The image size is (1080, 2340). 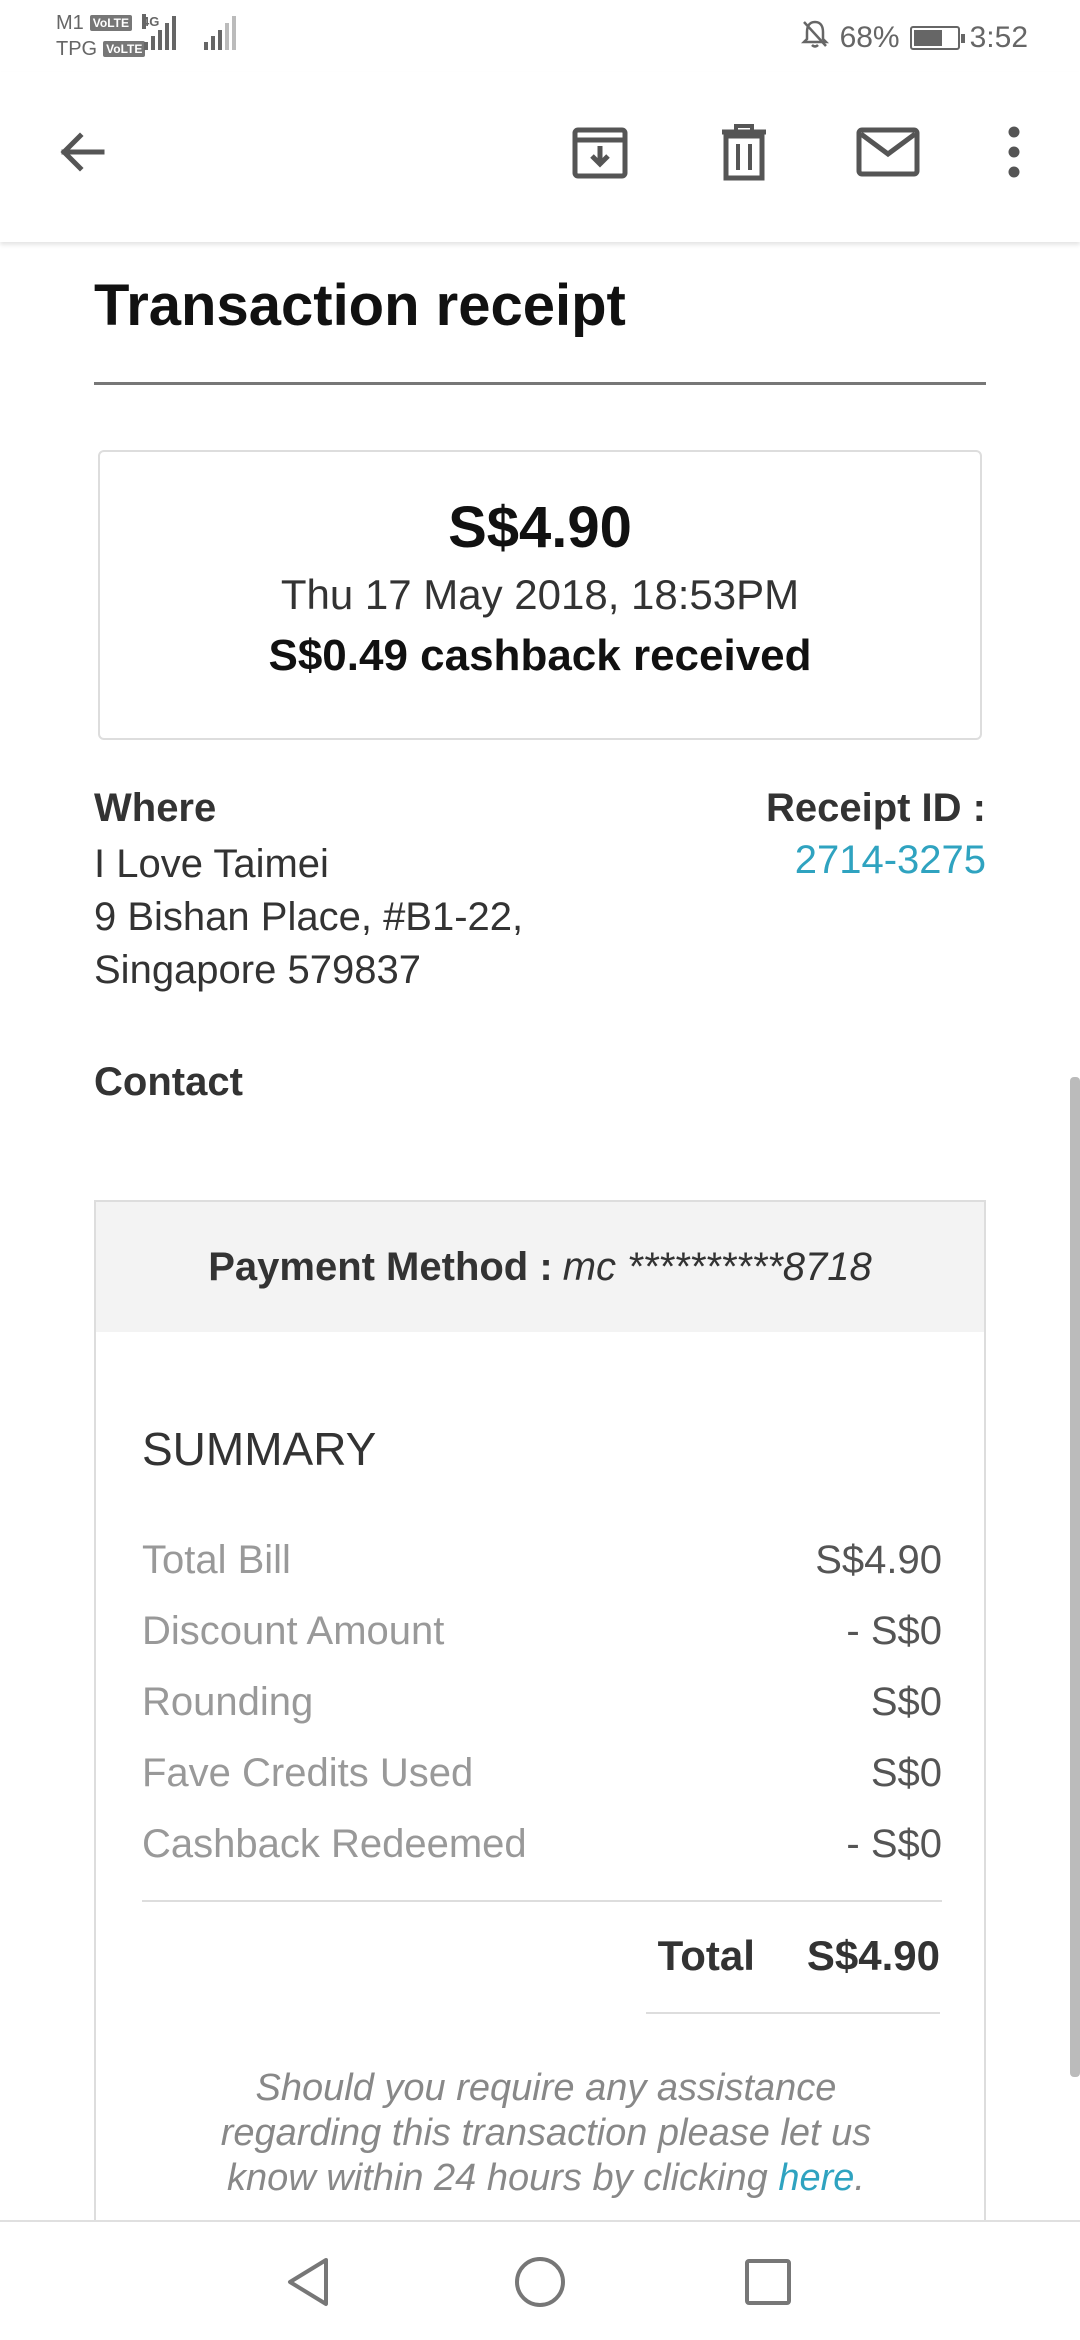 What do you see at coordinates (542, 1638) in the screenshot?
I see `summary-row: Discount Amount - S$0` at bounding box center [542, 1638].